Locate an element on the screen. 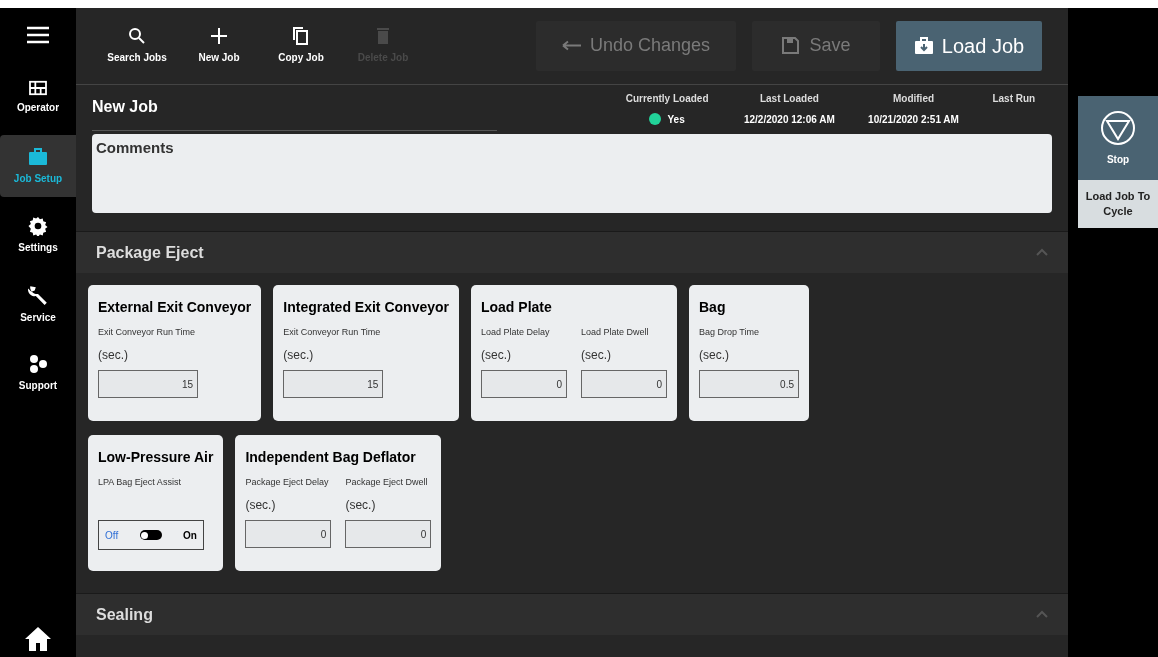 The image size is (1158, 657). info-label: Modified is located at coordinates (913, 98).